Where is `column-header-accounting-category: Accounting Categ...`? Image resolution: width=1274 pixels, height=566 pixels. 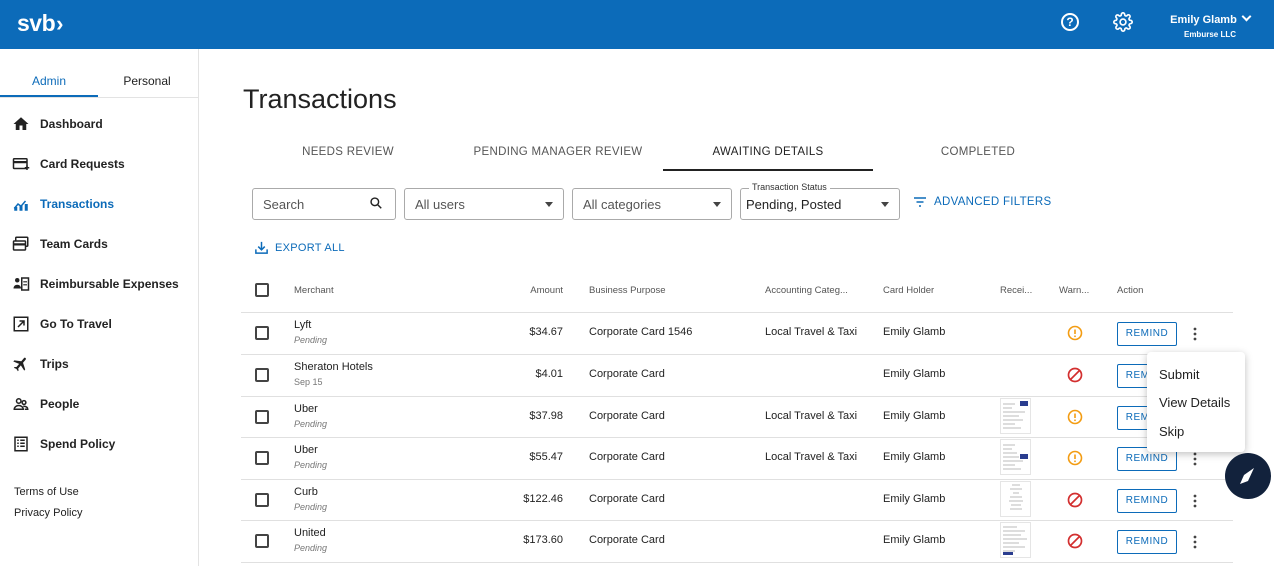 column-header-accounting-category: Accounting Categ... is located at coordinates (806, 290).